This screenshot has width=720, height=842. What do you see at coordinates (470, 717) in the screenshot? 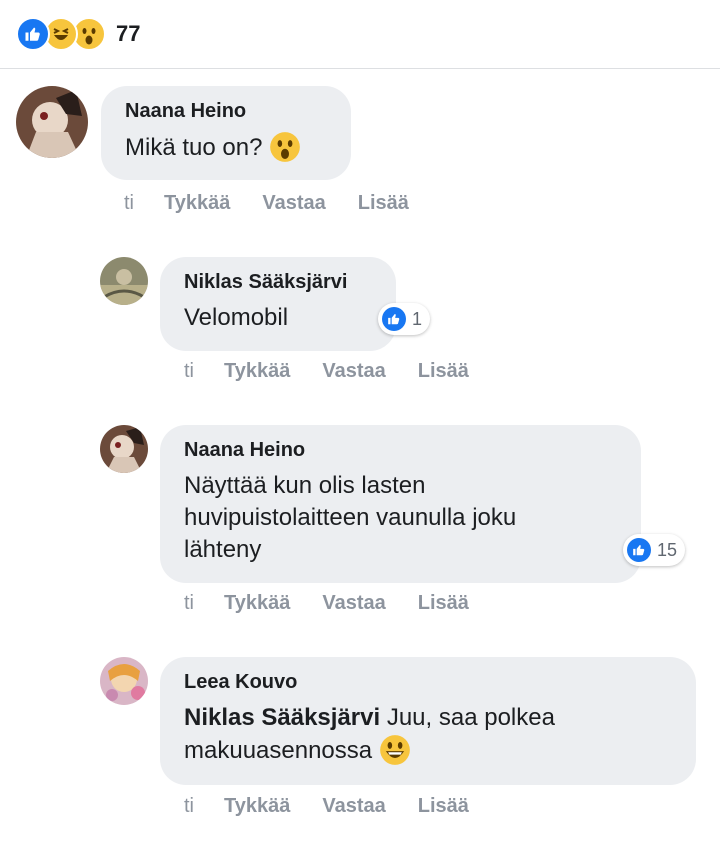
I see `comment-text-content: Juu, saa polkea` at bounding box center [470, 717].